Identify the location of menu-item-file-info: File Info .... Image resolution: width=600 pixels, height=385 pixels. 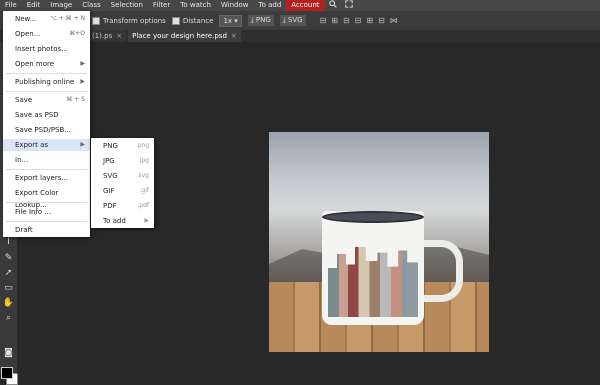
(46, 212).